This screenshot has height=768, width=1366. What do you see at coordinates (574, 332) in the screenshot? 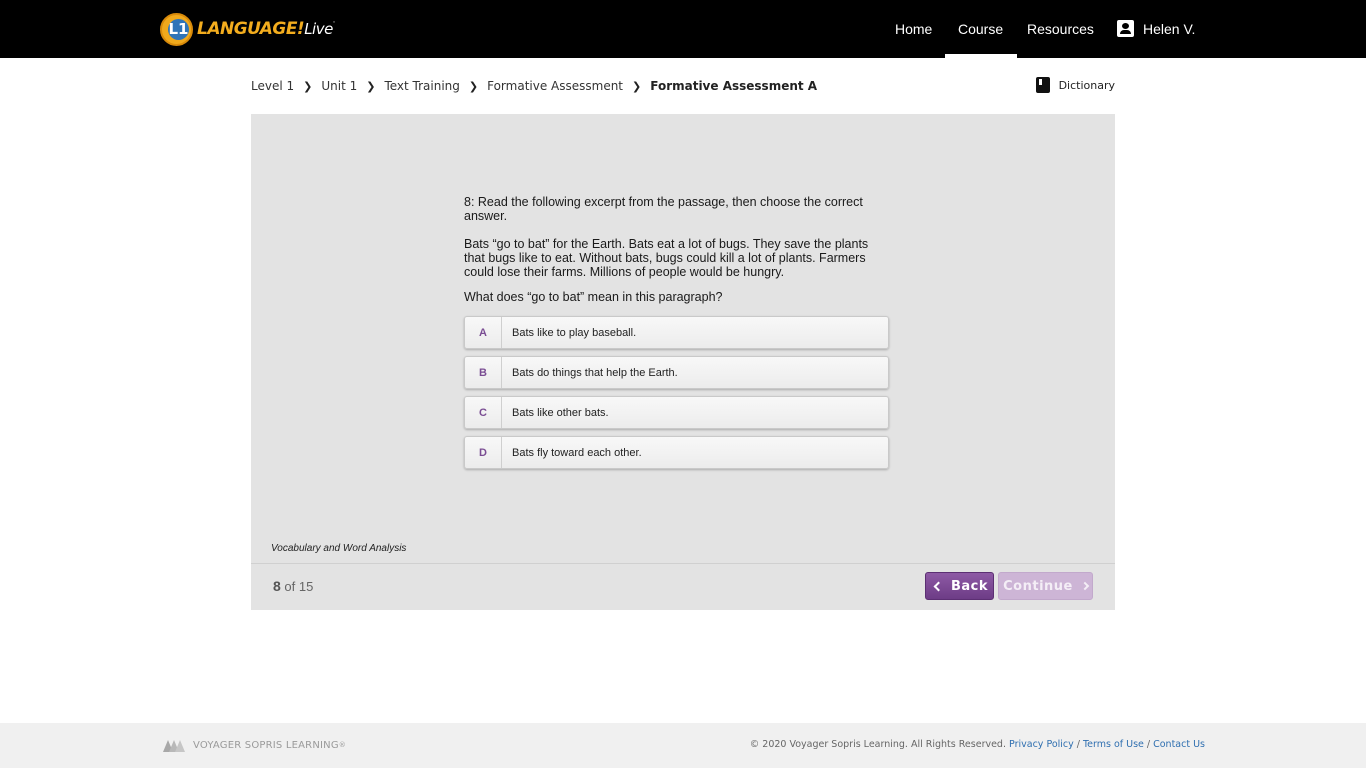
I see `choice-text: Bats like to play baseball.` at bounding box center [574, 332].